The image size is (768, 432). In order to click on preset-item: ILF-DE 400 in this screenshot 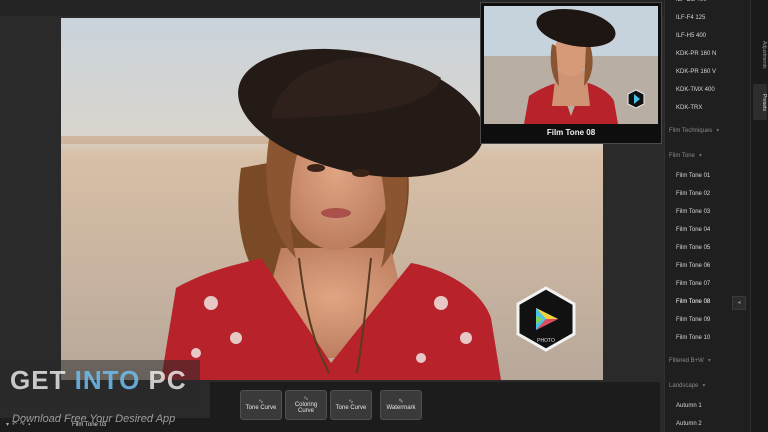, I will do `click(691, 1)`.